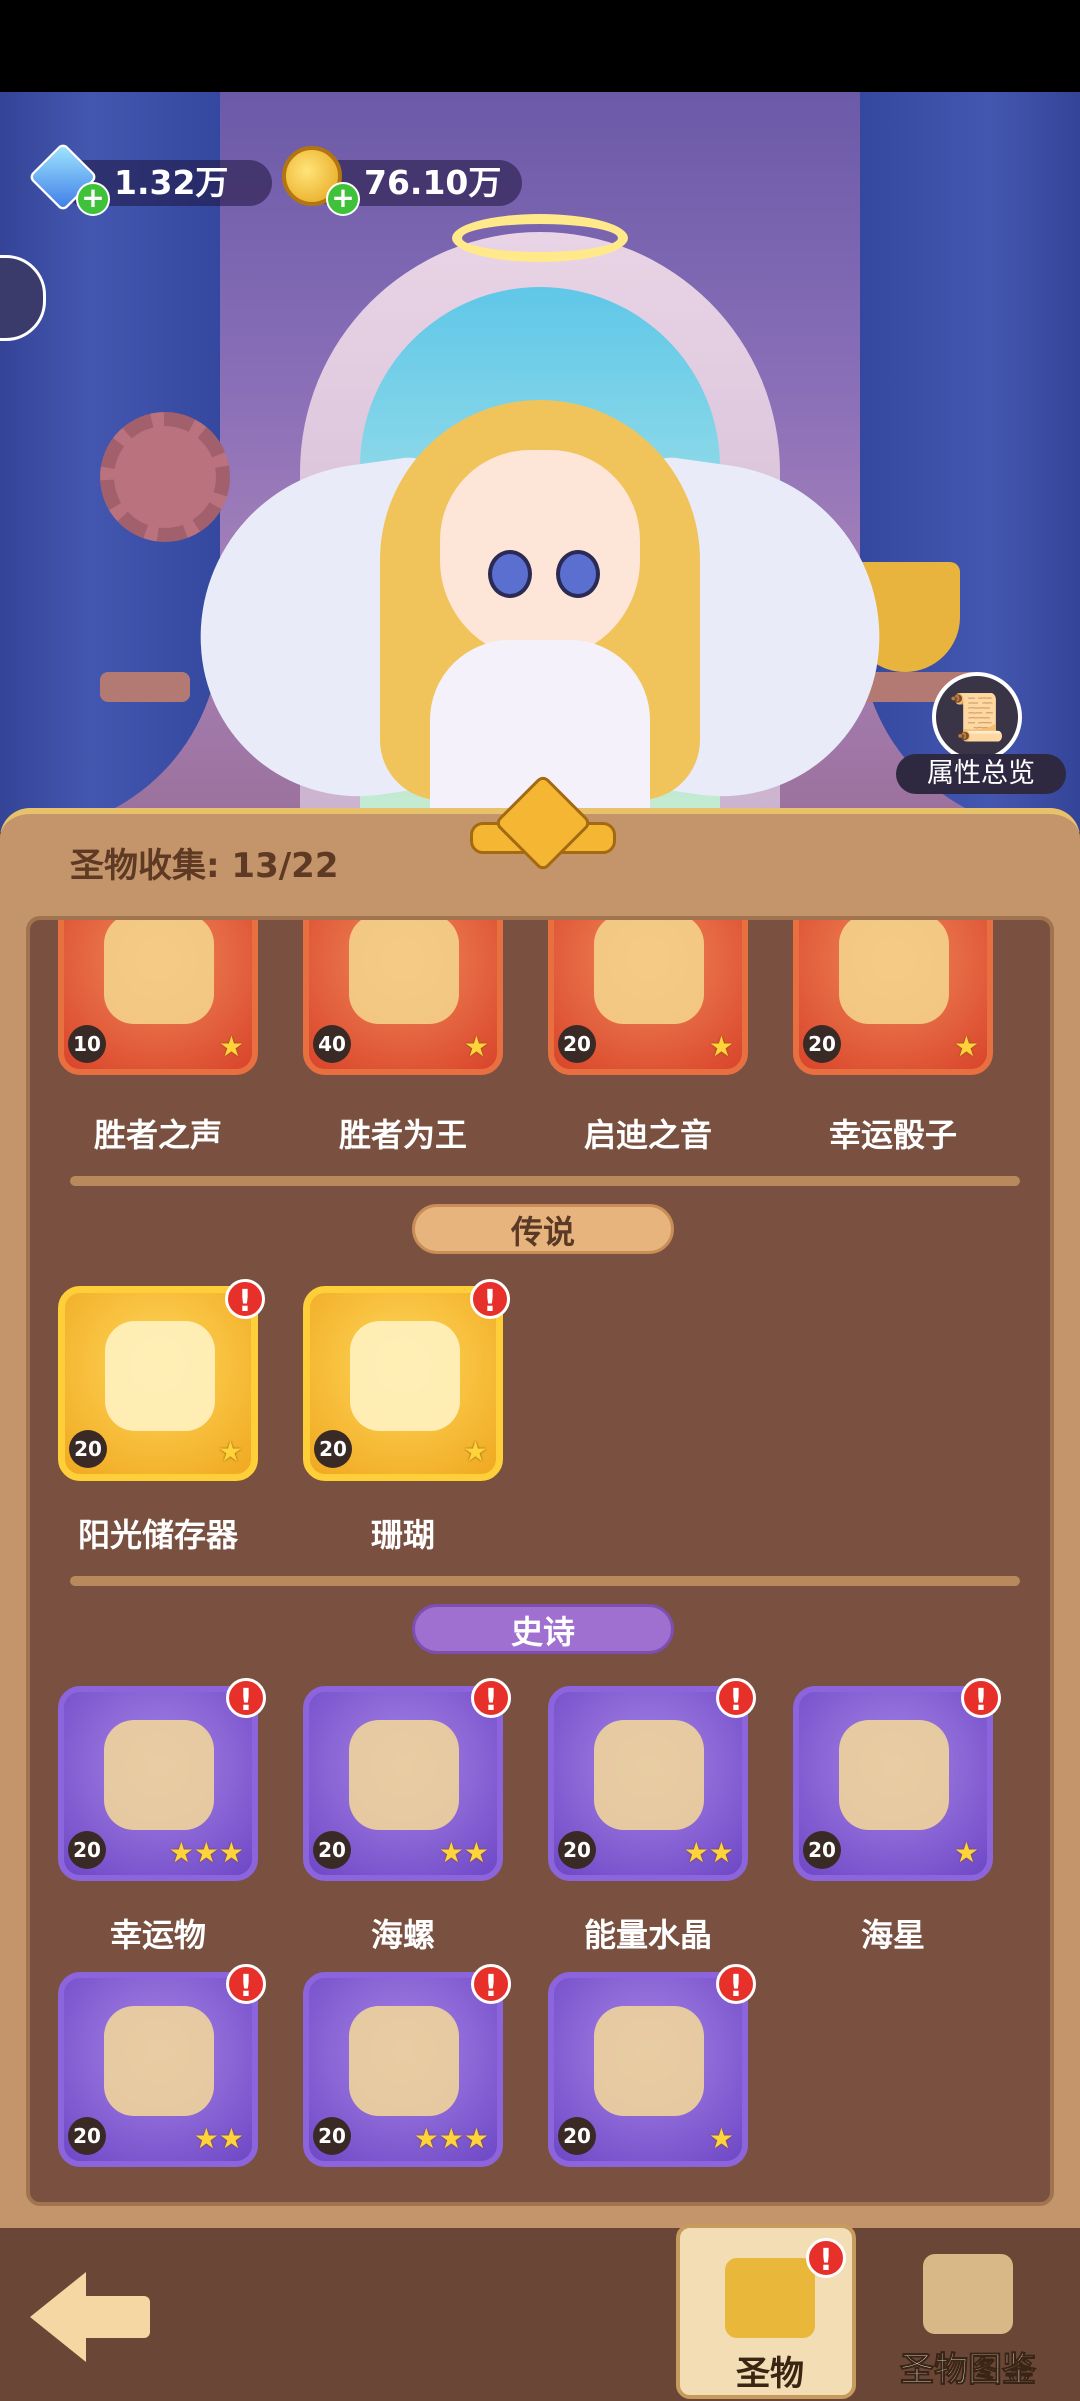 The image size is (1080, 2401). I want to click on add-gems-icon: +, so click(93, 199).